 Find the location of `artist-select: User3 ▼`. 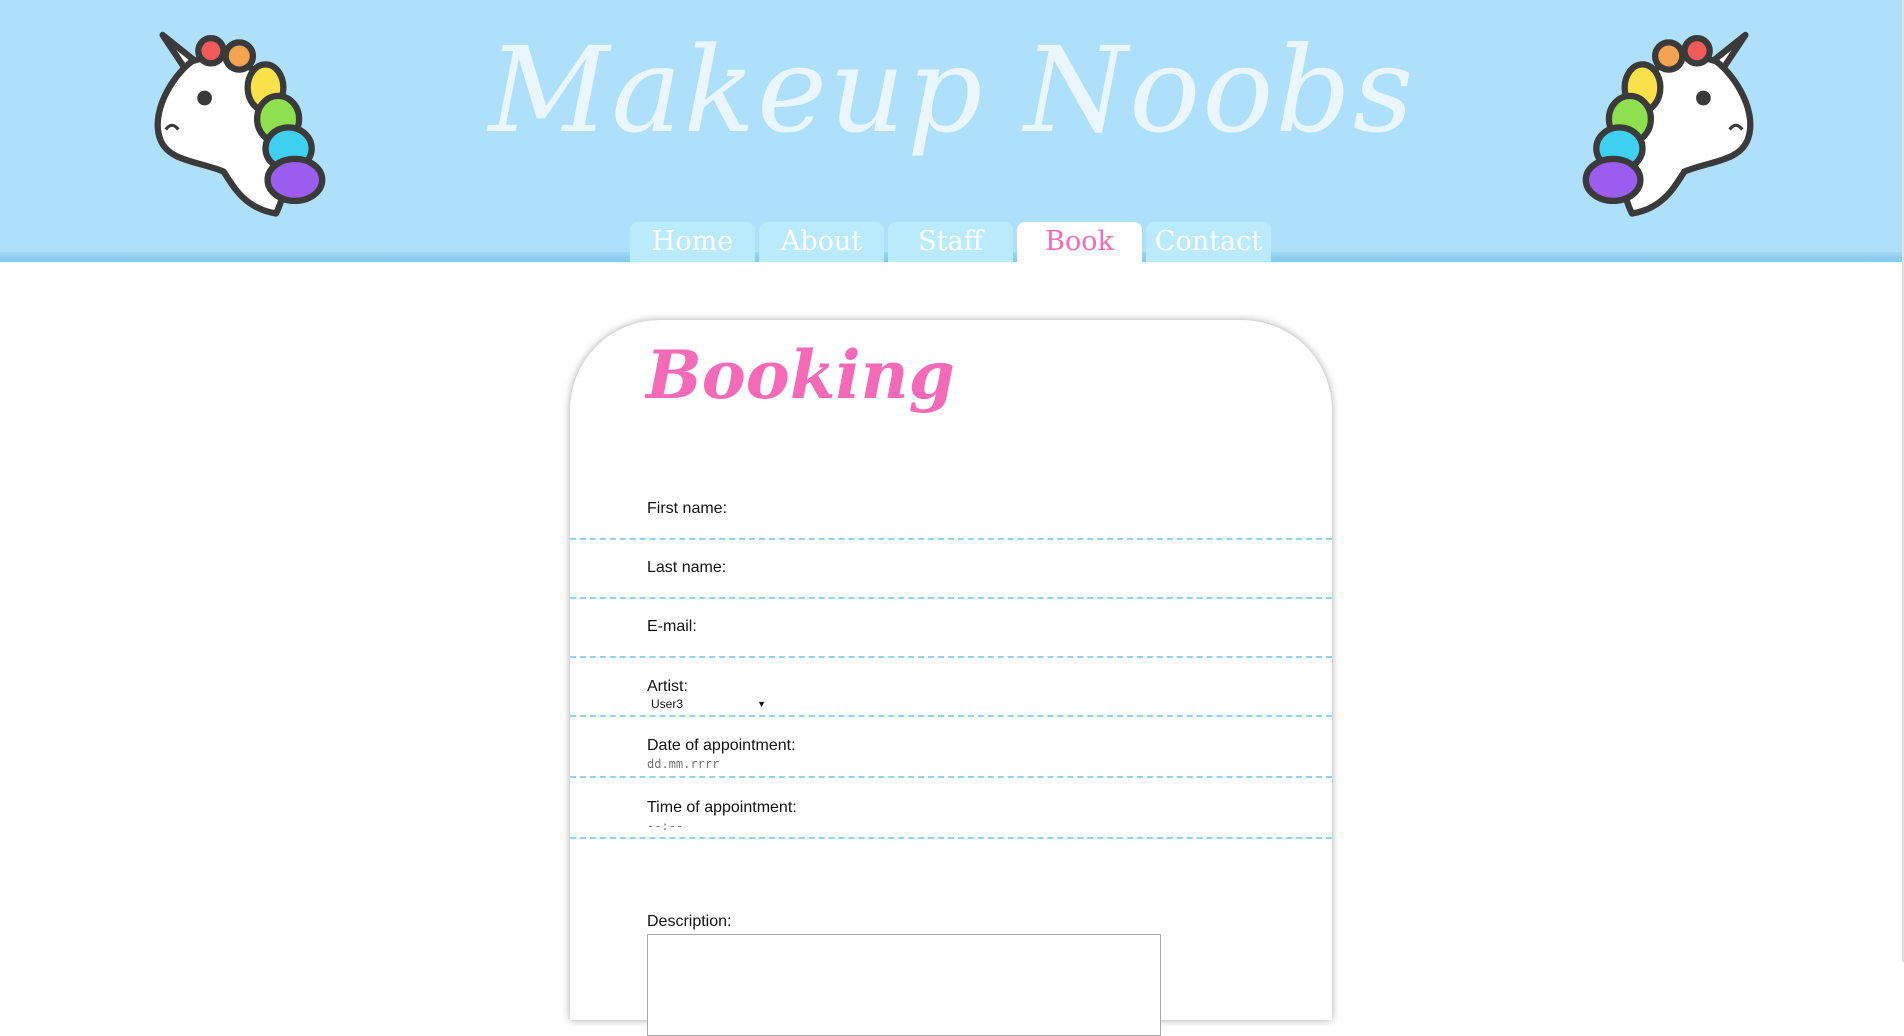

artist-select: User3 ▼ is located at coordinates (706, 704).